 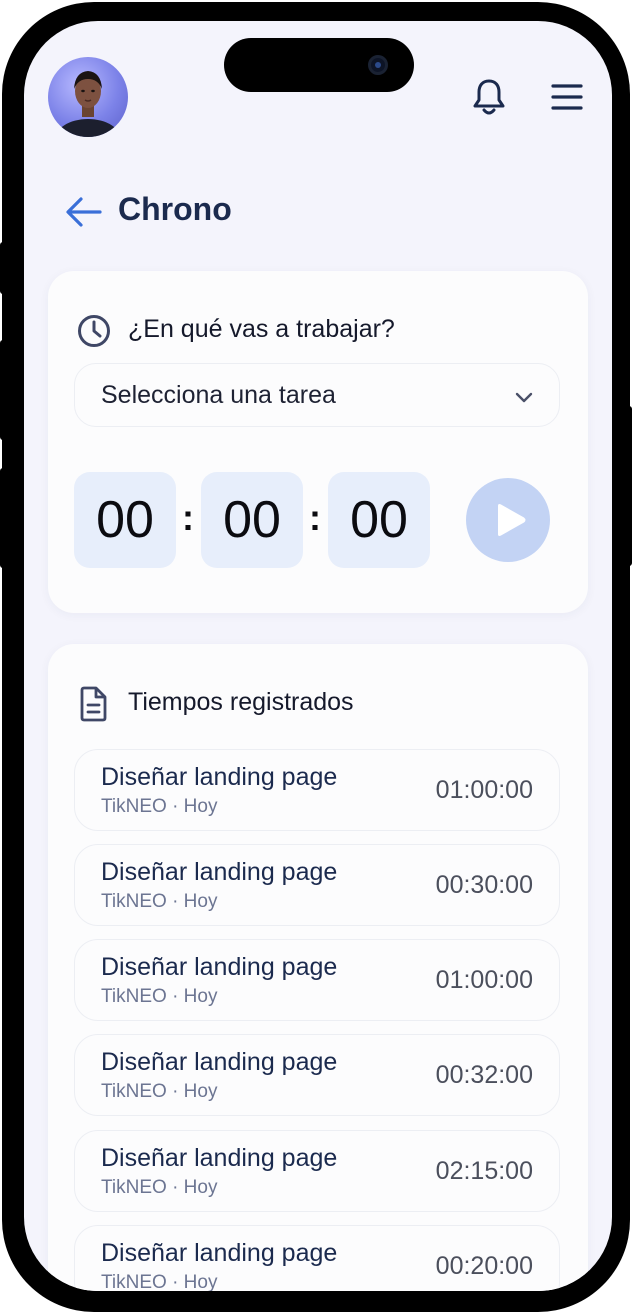 I want to click on page-title: Chrono, so click(x=175, y=209).